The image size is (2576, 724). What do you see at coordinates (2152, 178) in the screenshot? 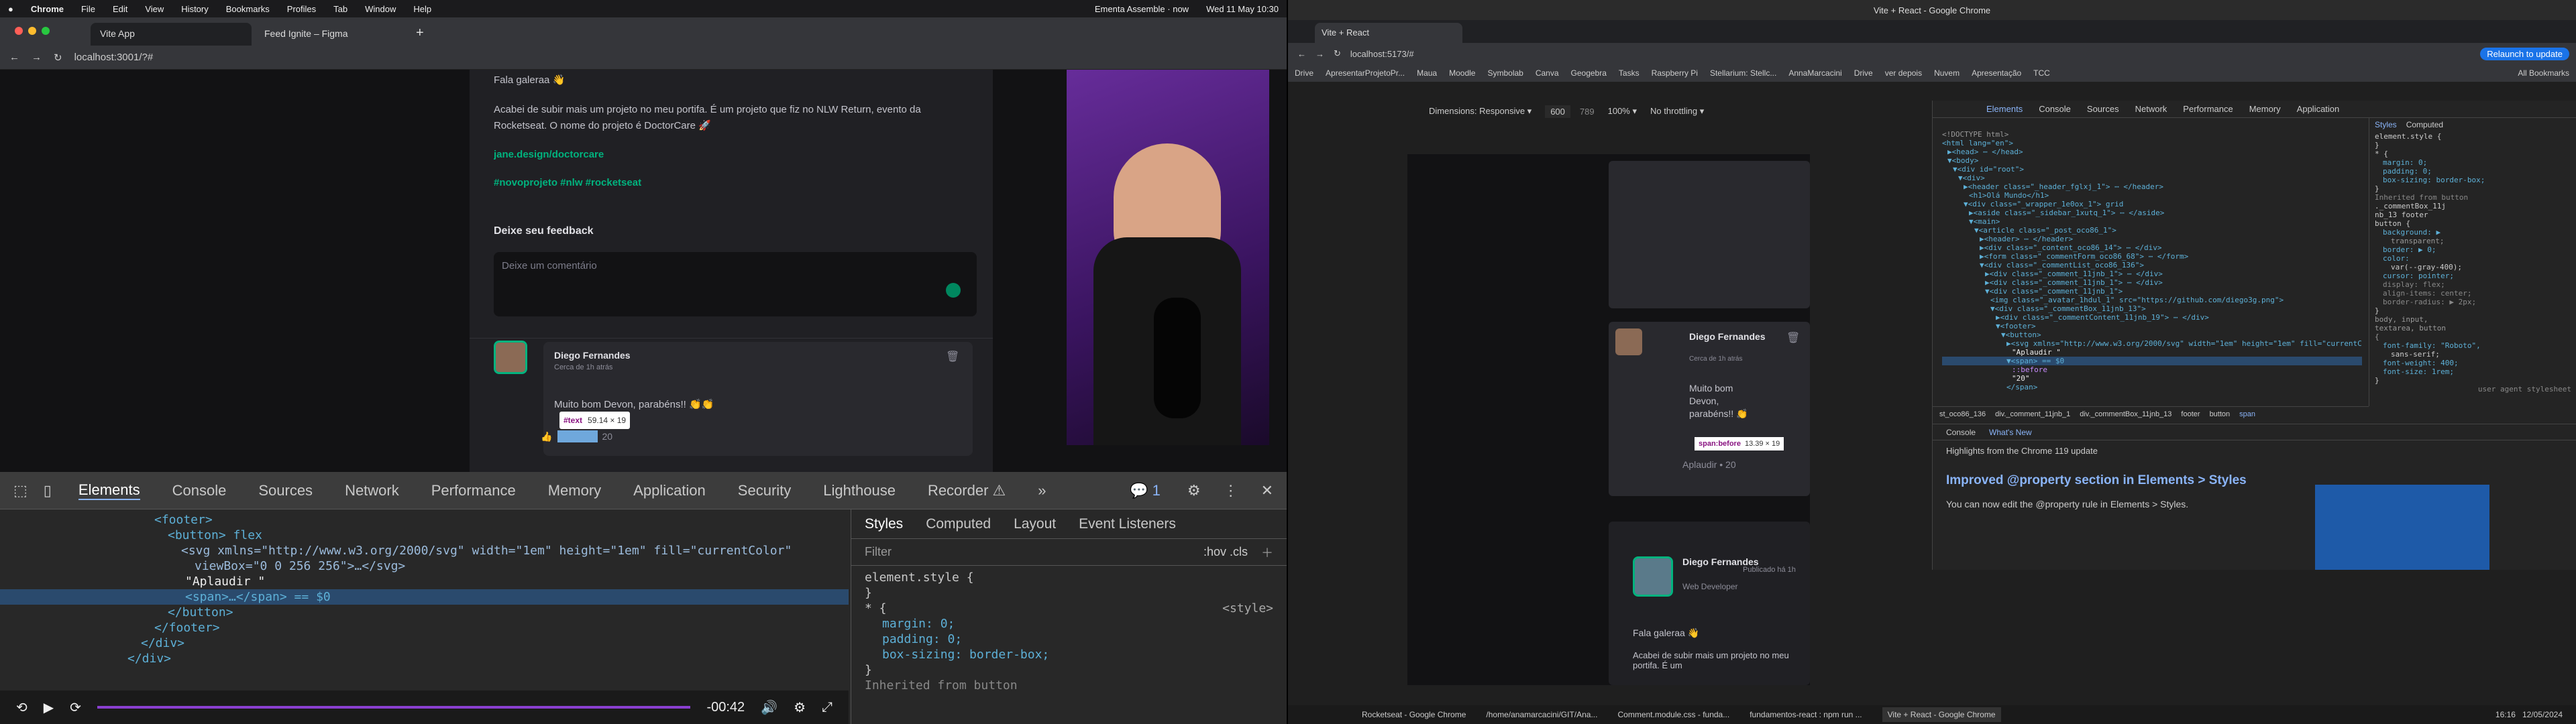
I see `dom-line: ▼<div>` at bounding box center [2152, 178].